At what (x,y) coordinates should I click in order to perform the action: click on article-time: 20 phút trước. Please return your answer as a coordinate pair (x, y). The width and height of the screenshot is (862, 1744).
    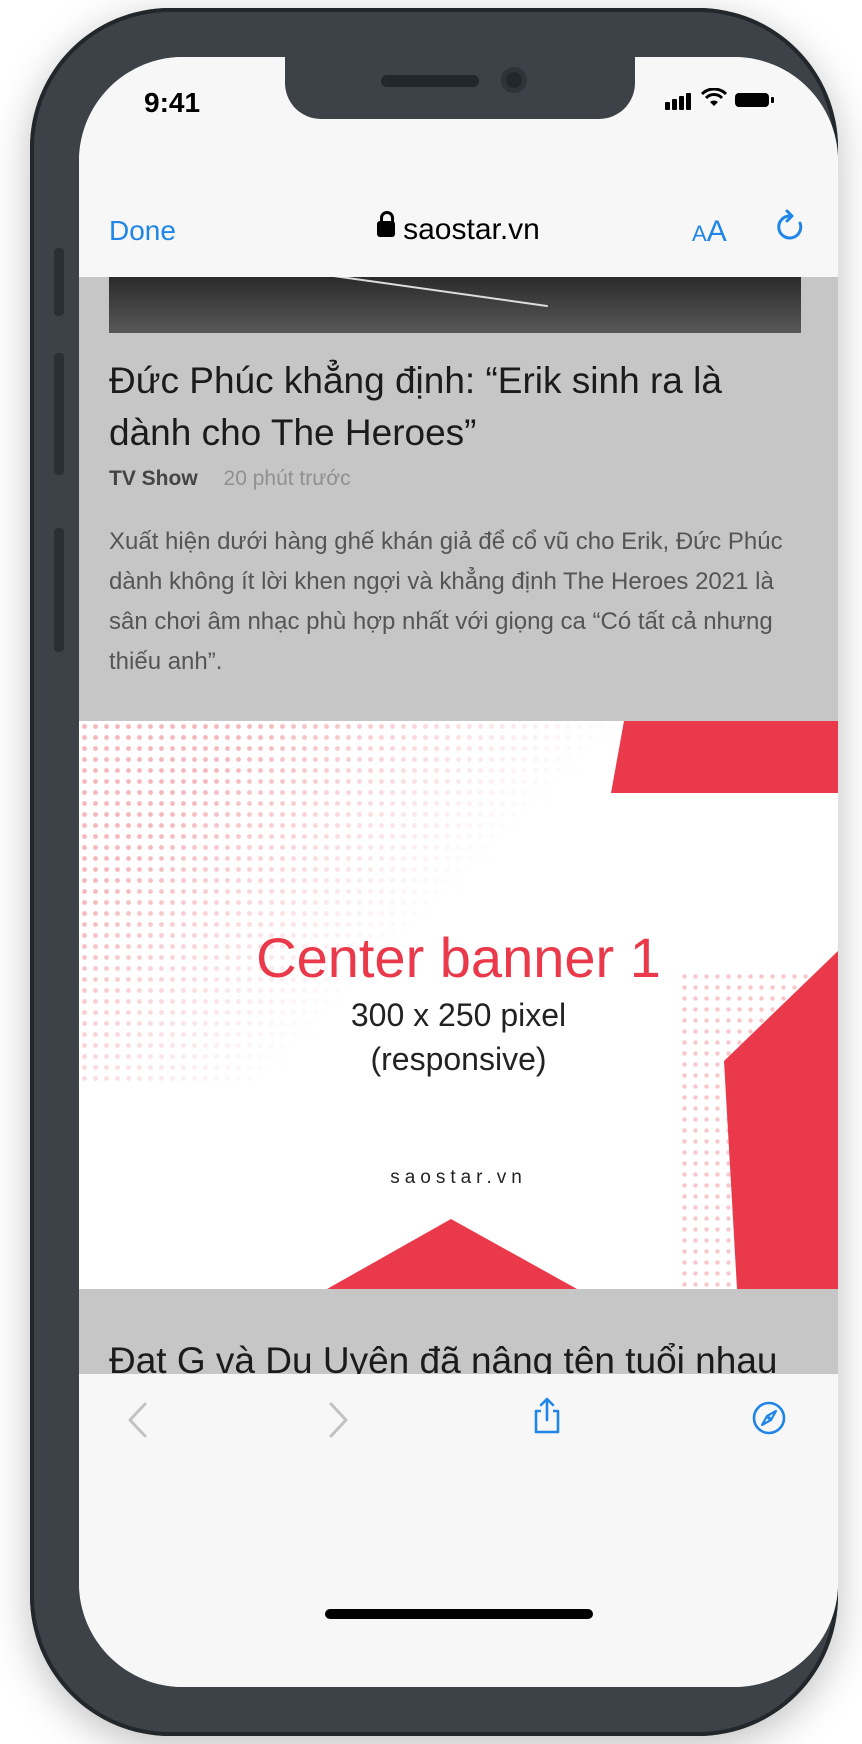
    Looking at the image, I should click on (287, 478).